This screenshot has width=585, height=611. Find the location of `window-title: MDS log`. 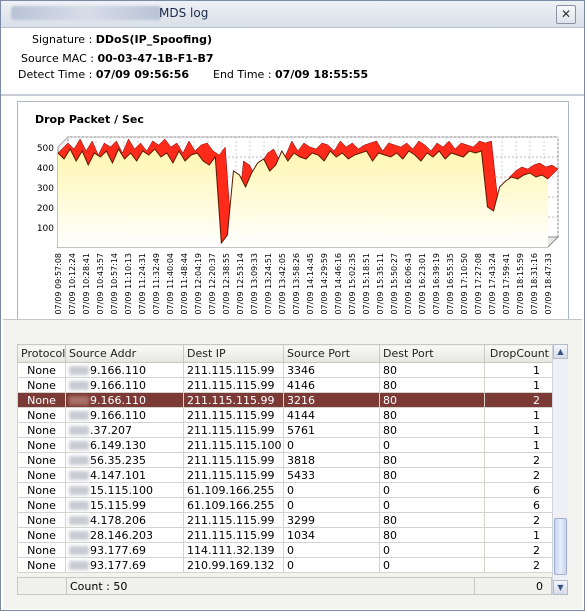

window-title: MDS log is located at coordinates (184, 13).